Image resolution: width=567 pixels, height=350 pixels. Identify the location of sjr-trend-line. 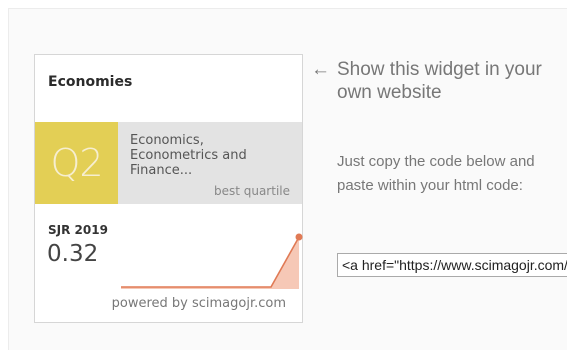
(210, 262).